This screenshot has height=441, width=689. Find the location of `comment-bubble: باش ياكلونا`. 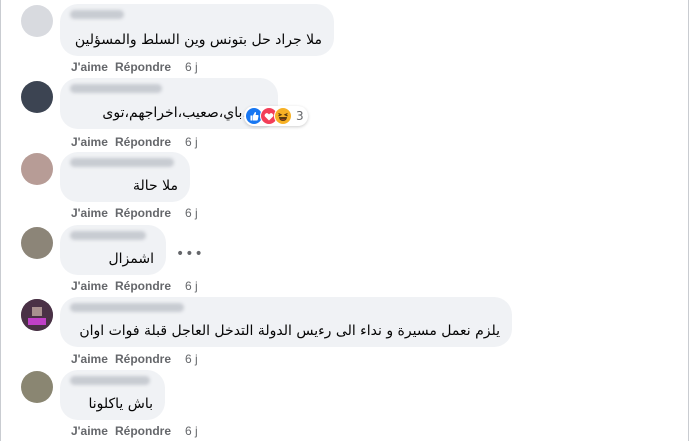

comment-bubble: باش ياكلونا is located at coordinates (112, 395).